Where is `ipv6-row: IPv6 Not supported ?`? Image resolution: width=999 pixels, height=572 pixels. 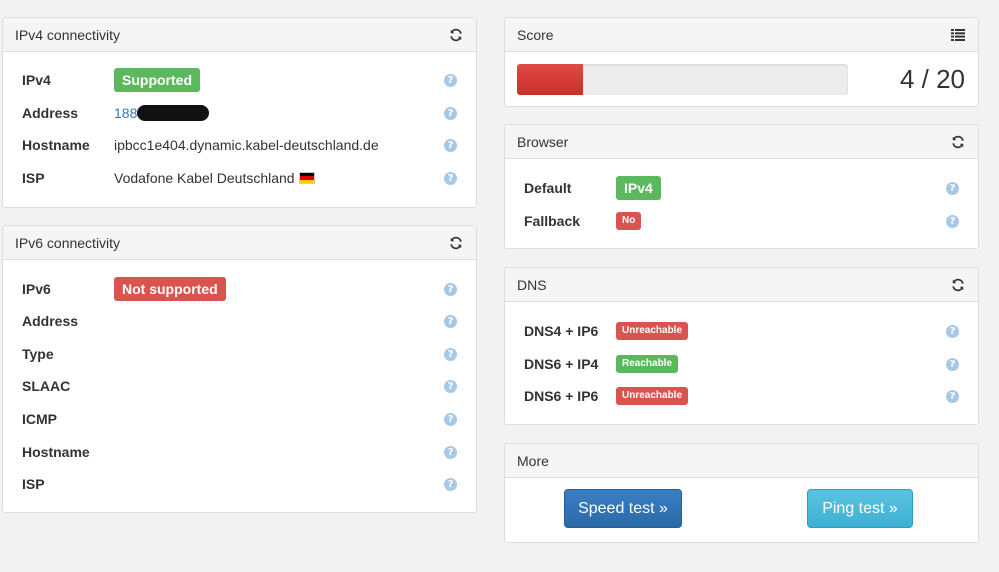
ipv6-row: IPv6 Not supported ? is located at coordinates (239, 289).